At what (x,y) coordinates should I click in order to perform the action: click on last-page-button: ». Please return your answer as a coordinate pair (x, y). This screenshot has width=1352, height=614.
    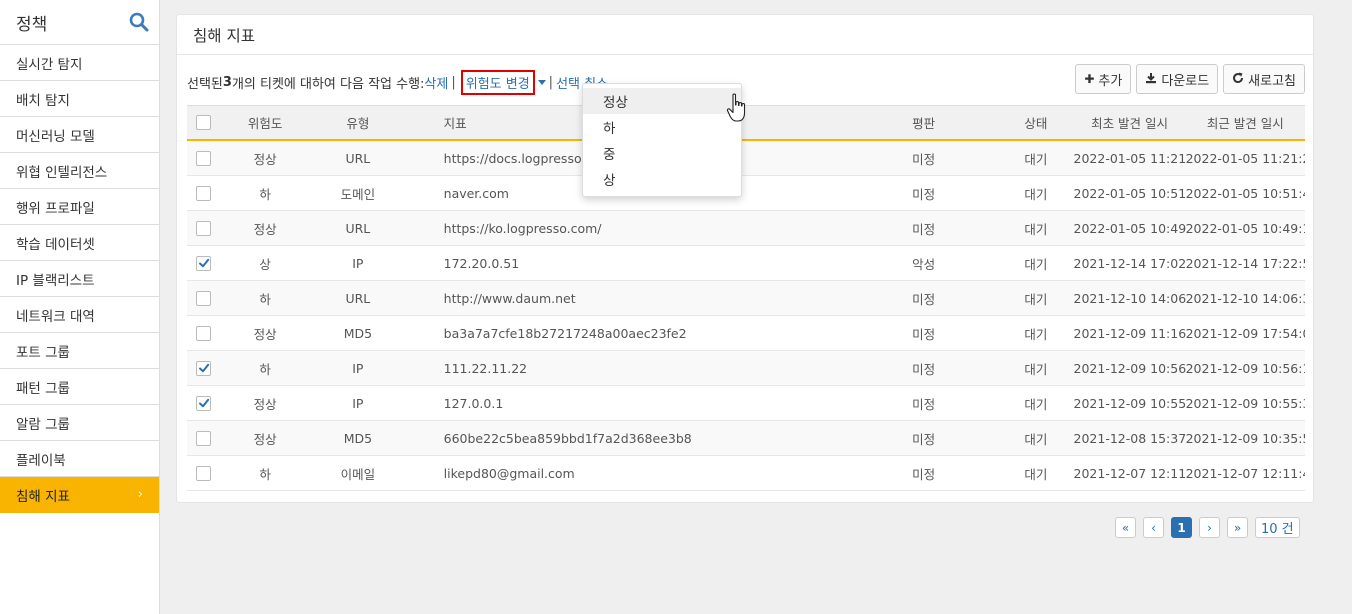
    Looking at the image, I should click on (1237, 527).